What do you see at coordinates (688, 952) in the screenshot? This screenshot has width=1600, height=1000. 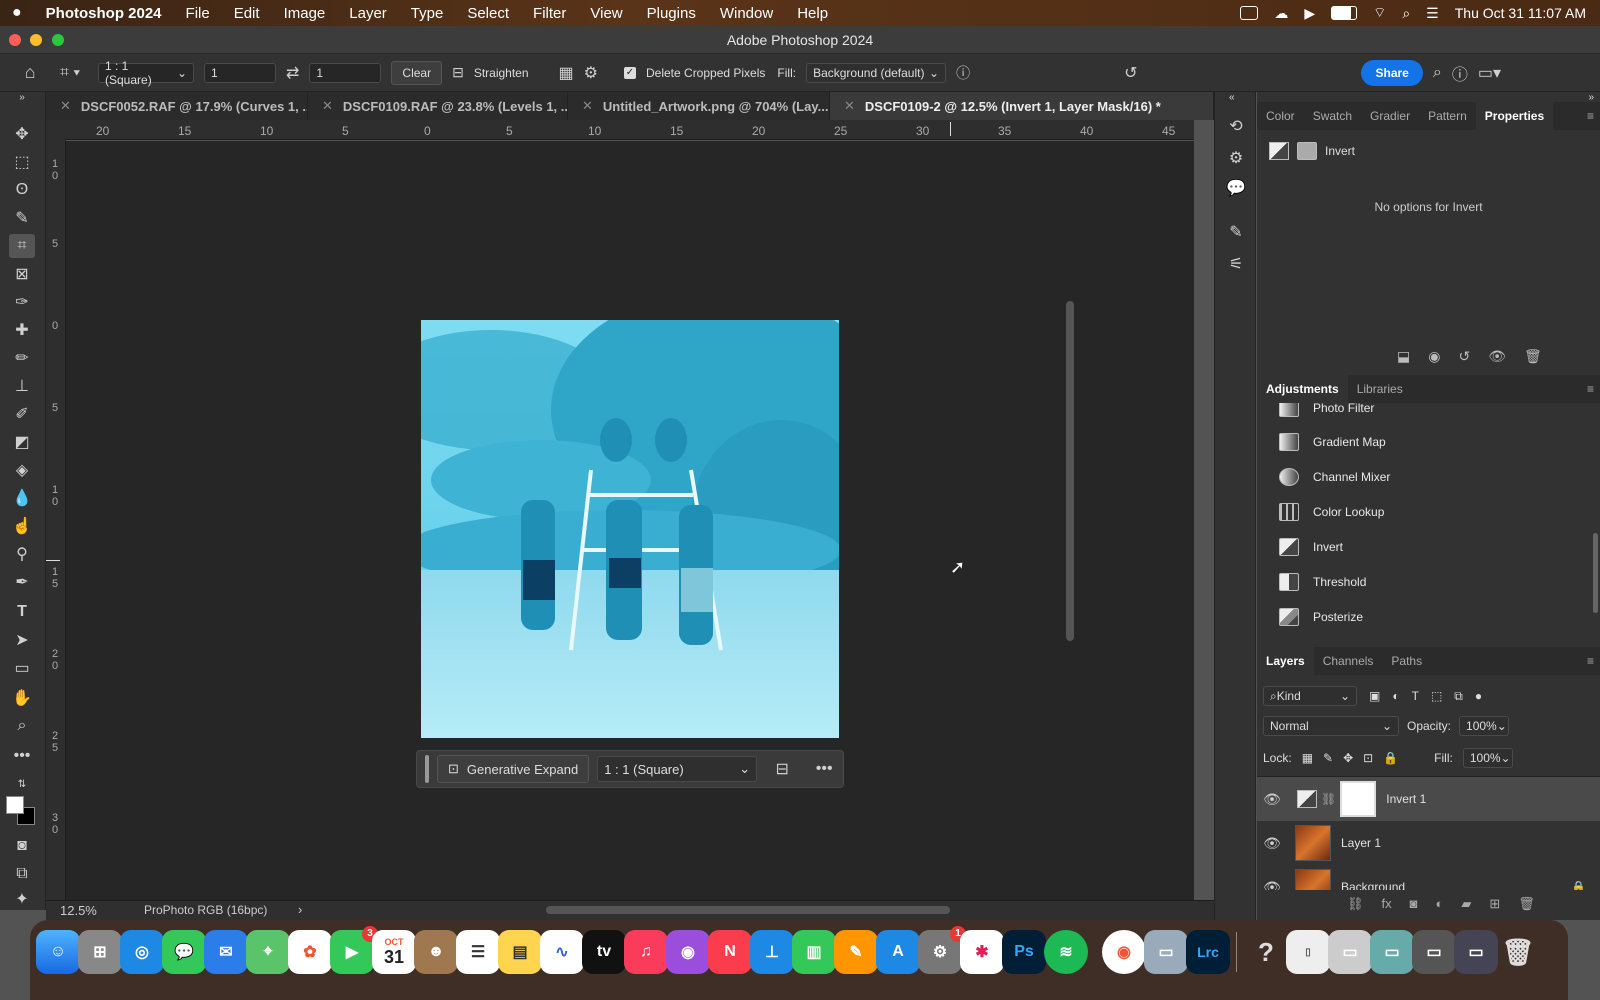 I see `podcasts-icon: ◉` at bounding box center [688, 952].